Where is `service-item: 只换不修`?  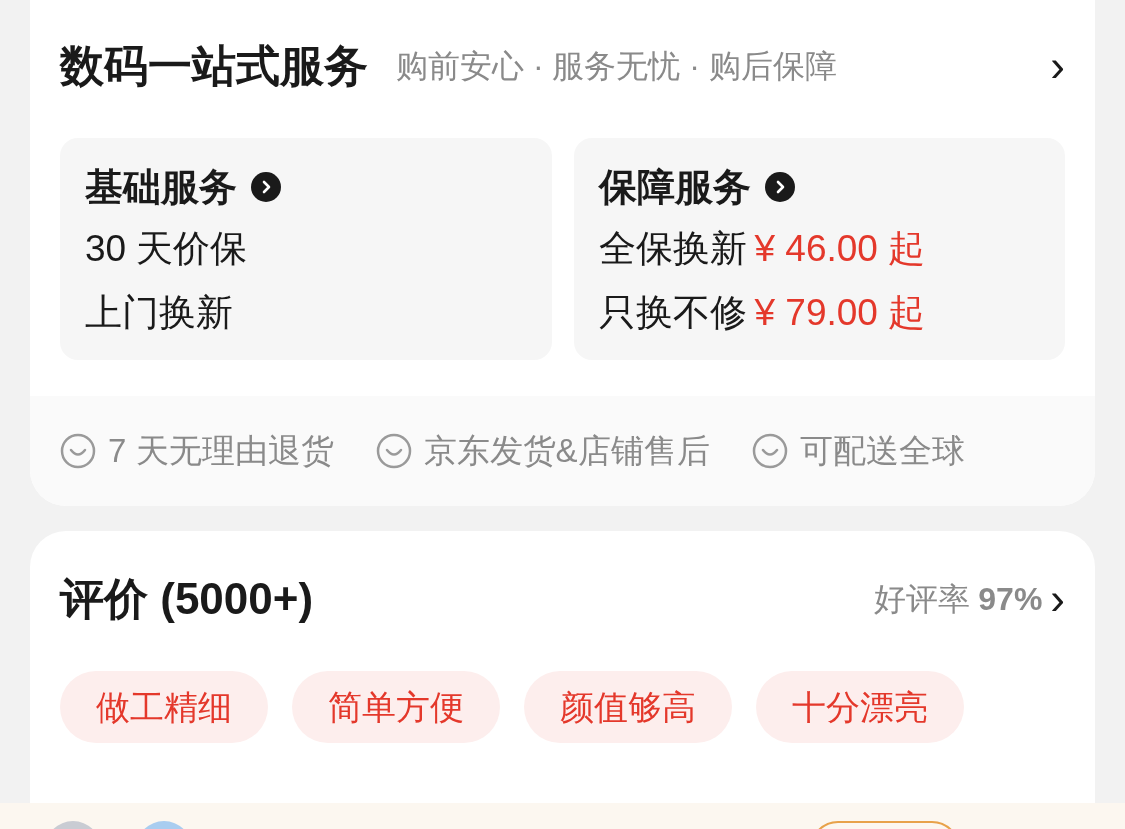
service-item: 只换不修 is located at coordinates (672, 313).